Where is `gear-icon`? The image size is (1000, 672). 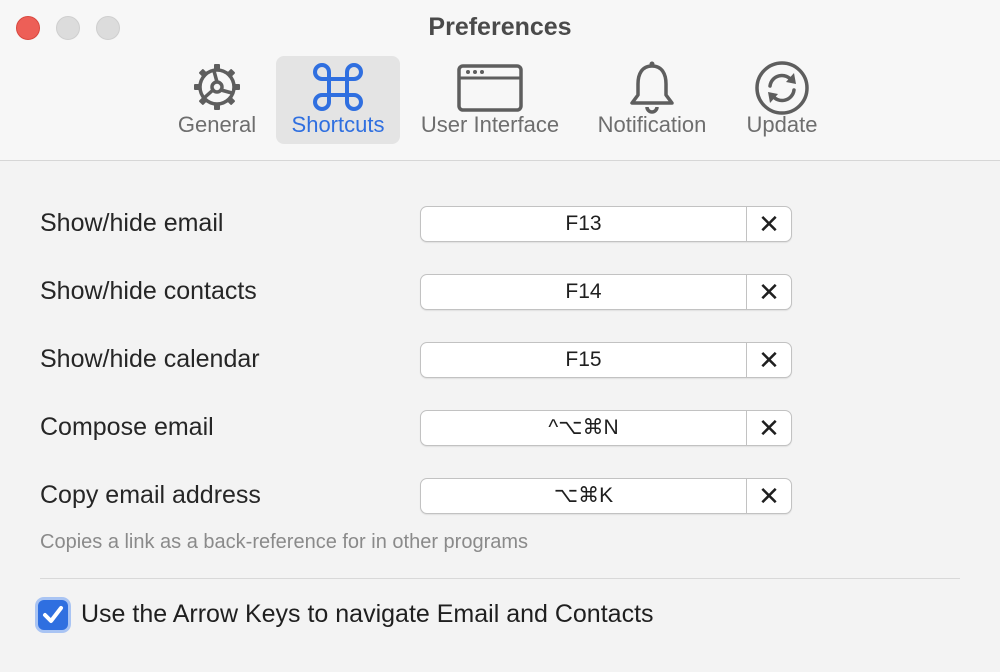
gear-icon is located at coordinates (217, 90).